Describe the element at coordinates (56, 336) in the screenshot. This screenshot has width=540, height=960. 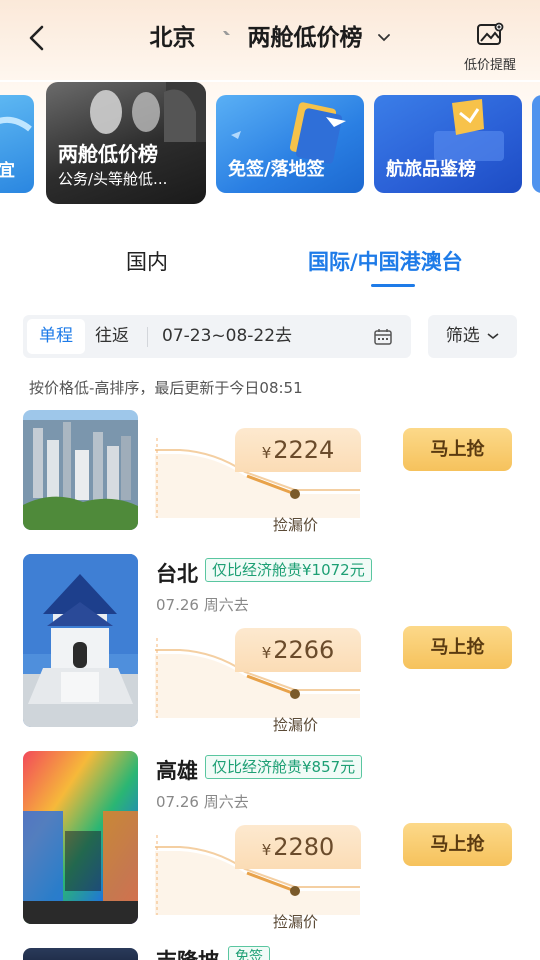
I see `one-way-toggle: 单程` at that location.